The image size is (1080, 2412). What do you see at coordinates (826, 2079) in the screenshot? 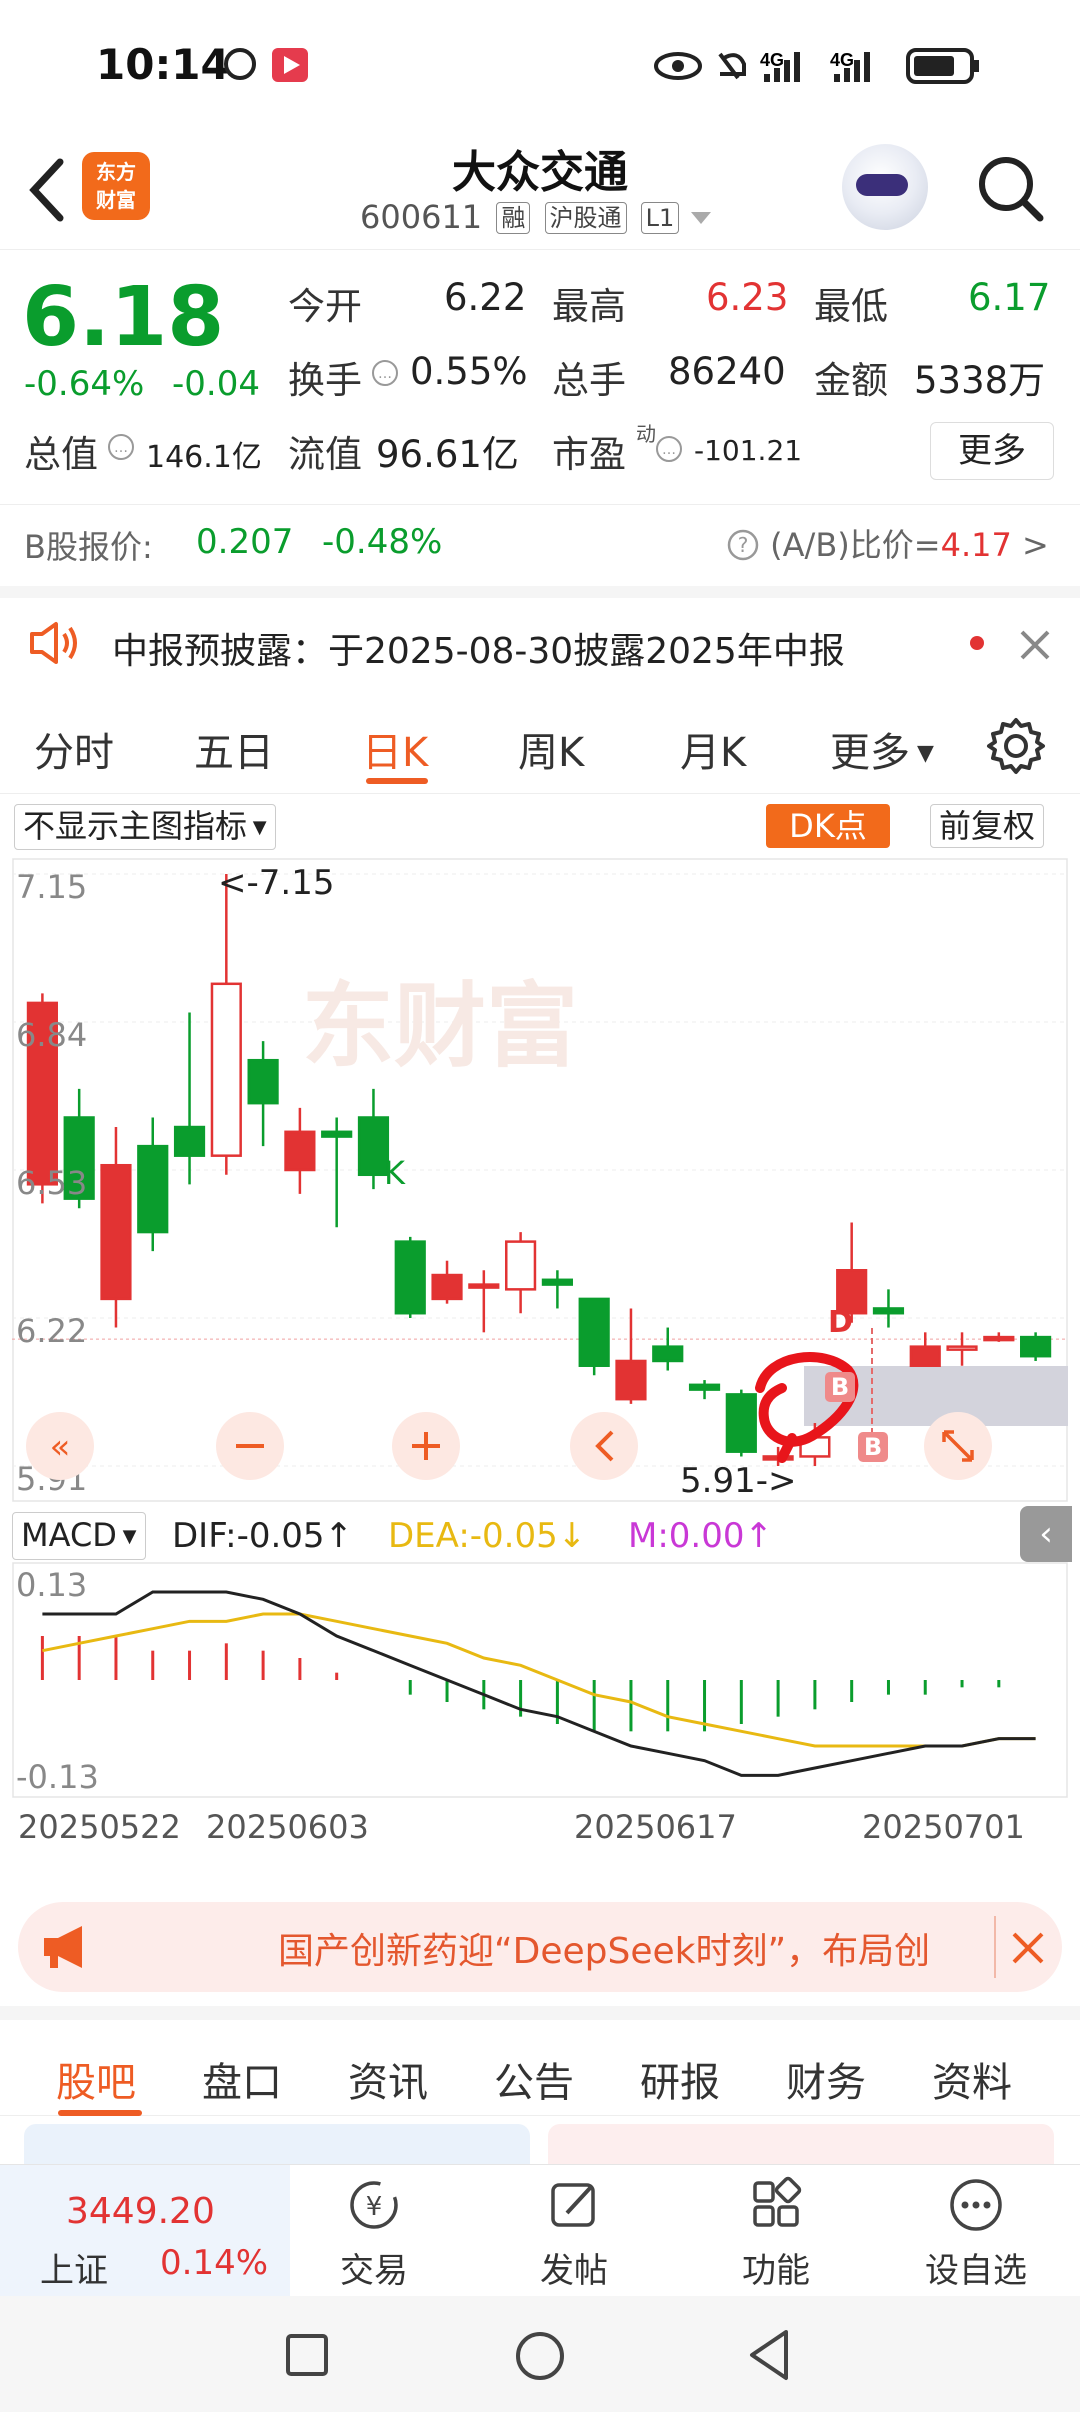
I see `tab-financials: 财务` at bounding box center [826, 2079].